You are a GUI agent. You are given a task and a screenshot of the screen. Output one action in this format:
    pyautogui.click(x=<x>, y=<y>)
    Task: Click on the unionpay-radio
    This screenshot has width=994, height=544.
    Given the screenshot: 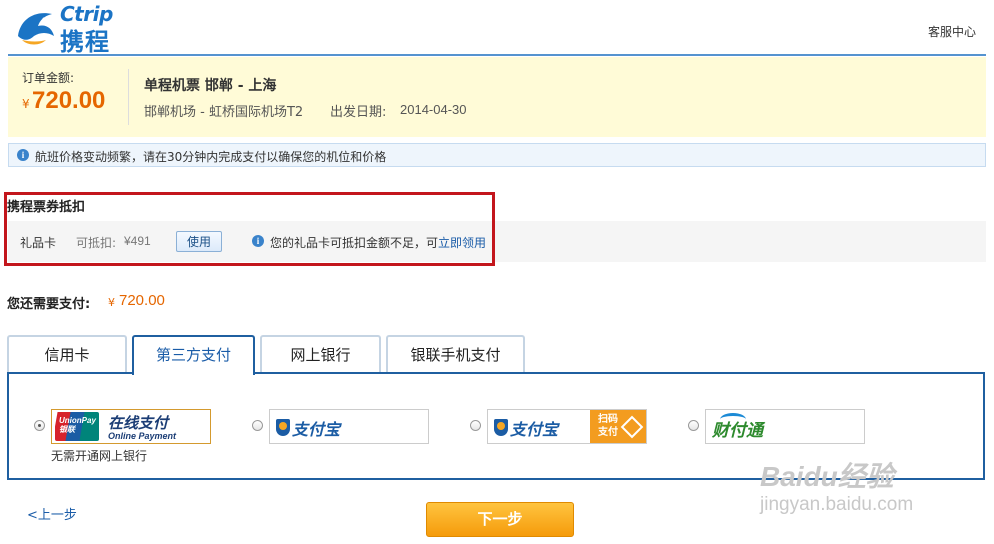 What is the action you would take?
    pyautogui.click(x=39, y=425)
    